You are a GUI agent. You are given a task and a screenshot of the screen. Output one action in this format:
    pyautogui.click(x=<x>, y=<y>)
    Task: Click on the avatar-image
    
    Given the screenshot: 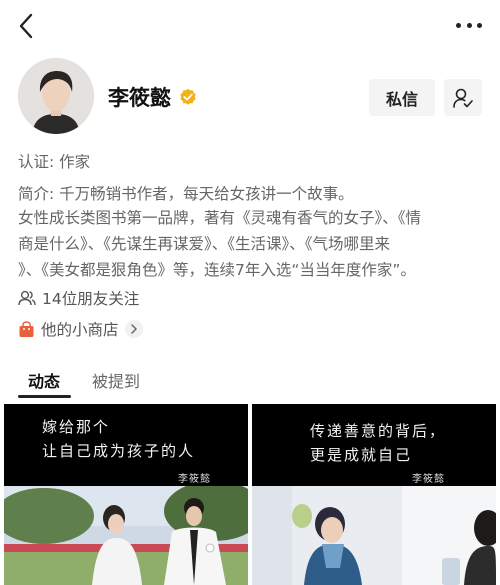 What is the action you would take?
    pyautogui.click(x=56, y=96)
    